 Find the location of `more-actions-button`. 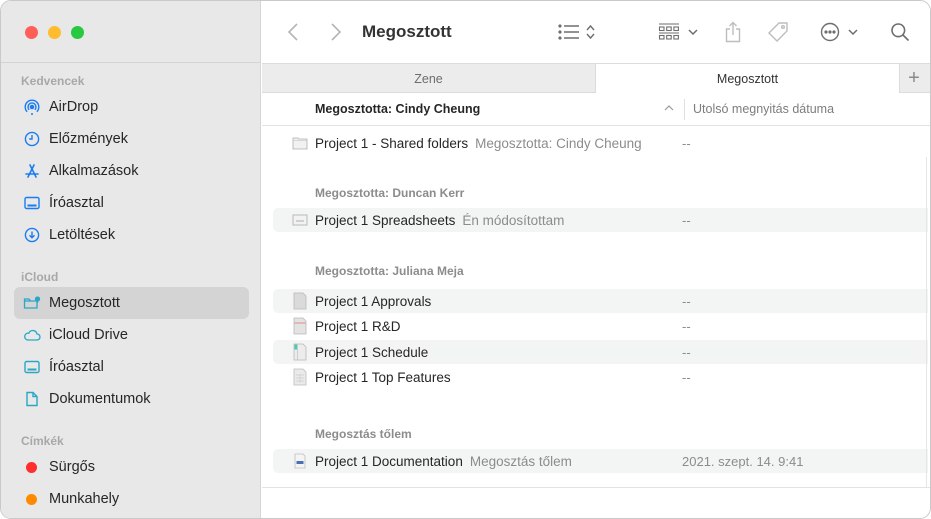

more-actions-button is located at coordinates (839, 32).